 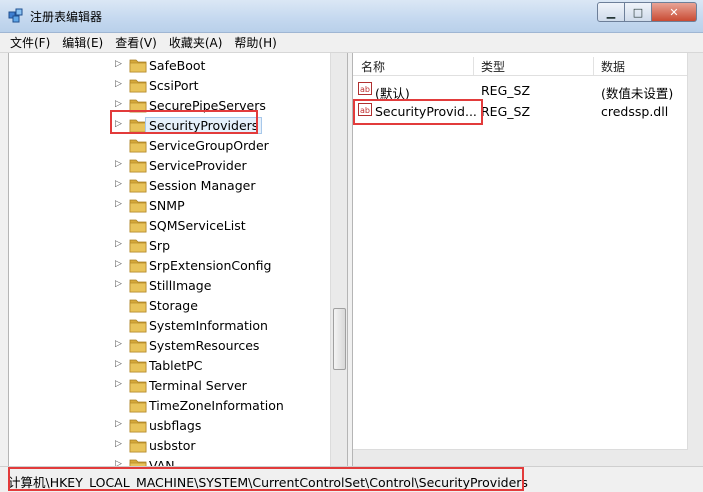 I want to click on list-header: 名称 类型 数据, so click(x=528, y=65).